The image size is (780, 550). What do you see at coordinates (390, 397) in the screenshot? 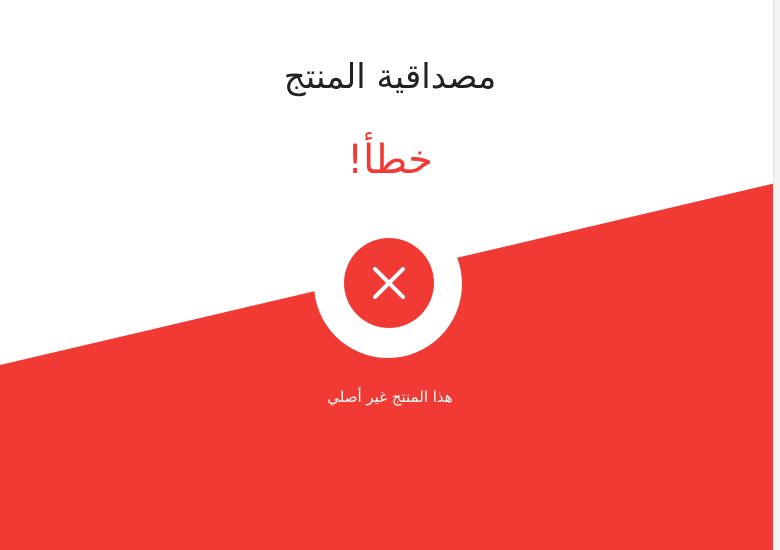
I see `result-message: هذا المنتج غير أصلي` at bounding box center [390, 397].